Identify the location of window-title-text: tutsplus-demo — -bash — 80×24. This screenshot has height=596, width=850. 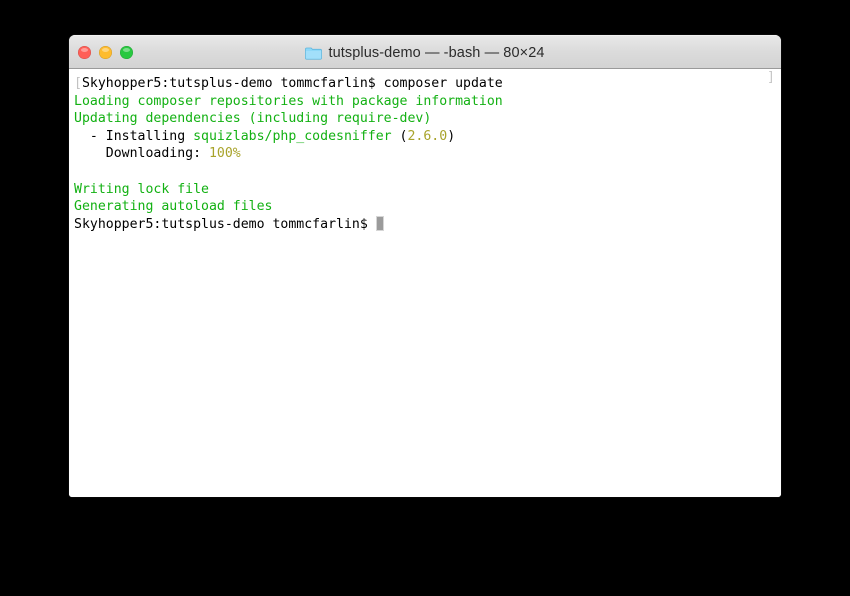
(436, 52).